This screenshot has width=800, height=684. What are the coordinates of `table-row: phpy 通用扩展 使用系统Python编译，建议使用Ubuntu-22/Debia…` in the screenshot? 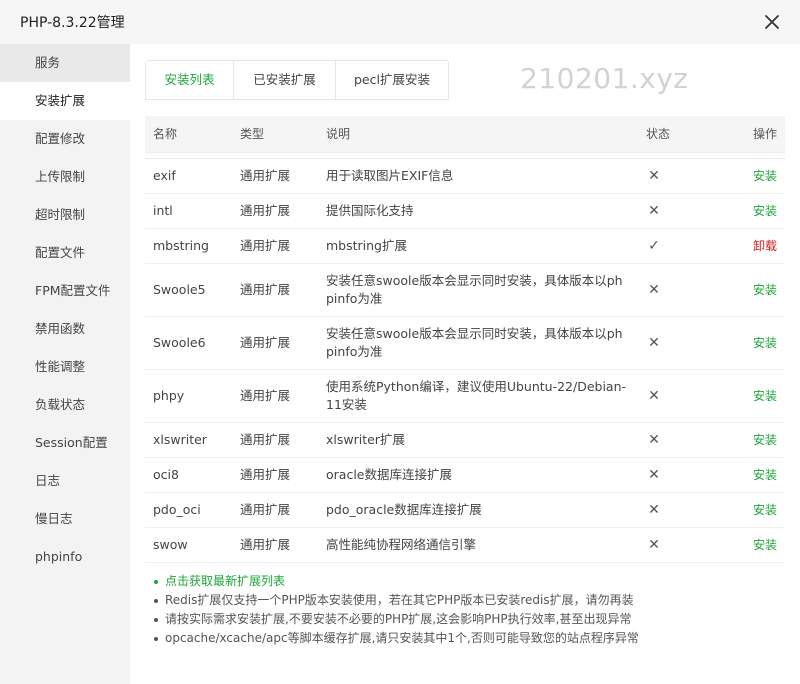 It's located at (465, 396).